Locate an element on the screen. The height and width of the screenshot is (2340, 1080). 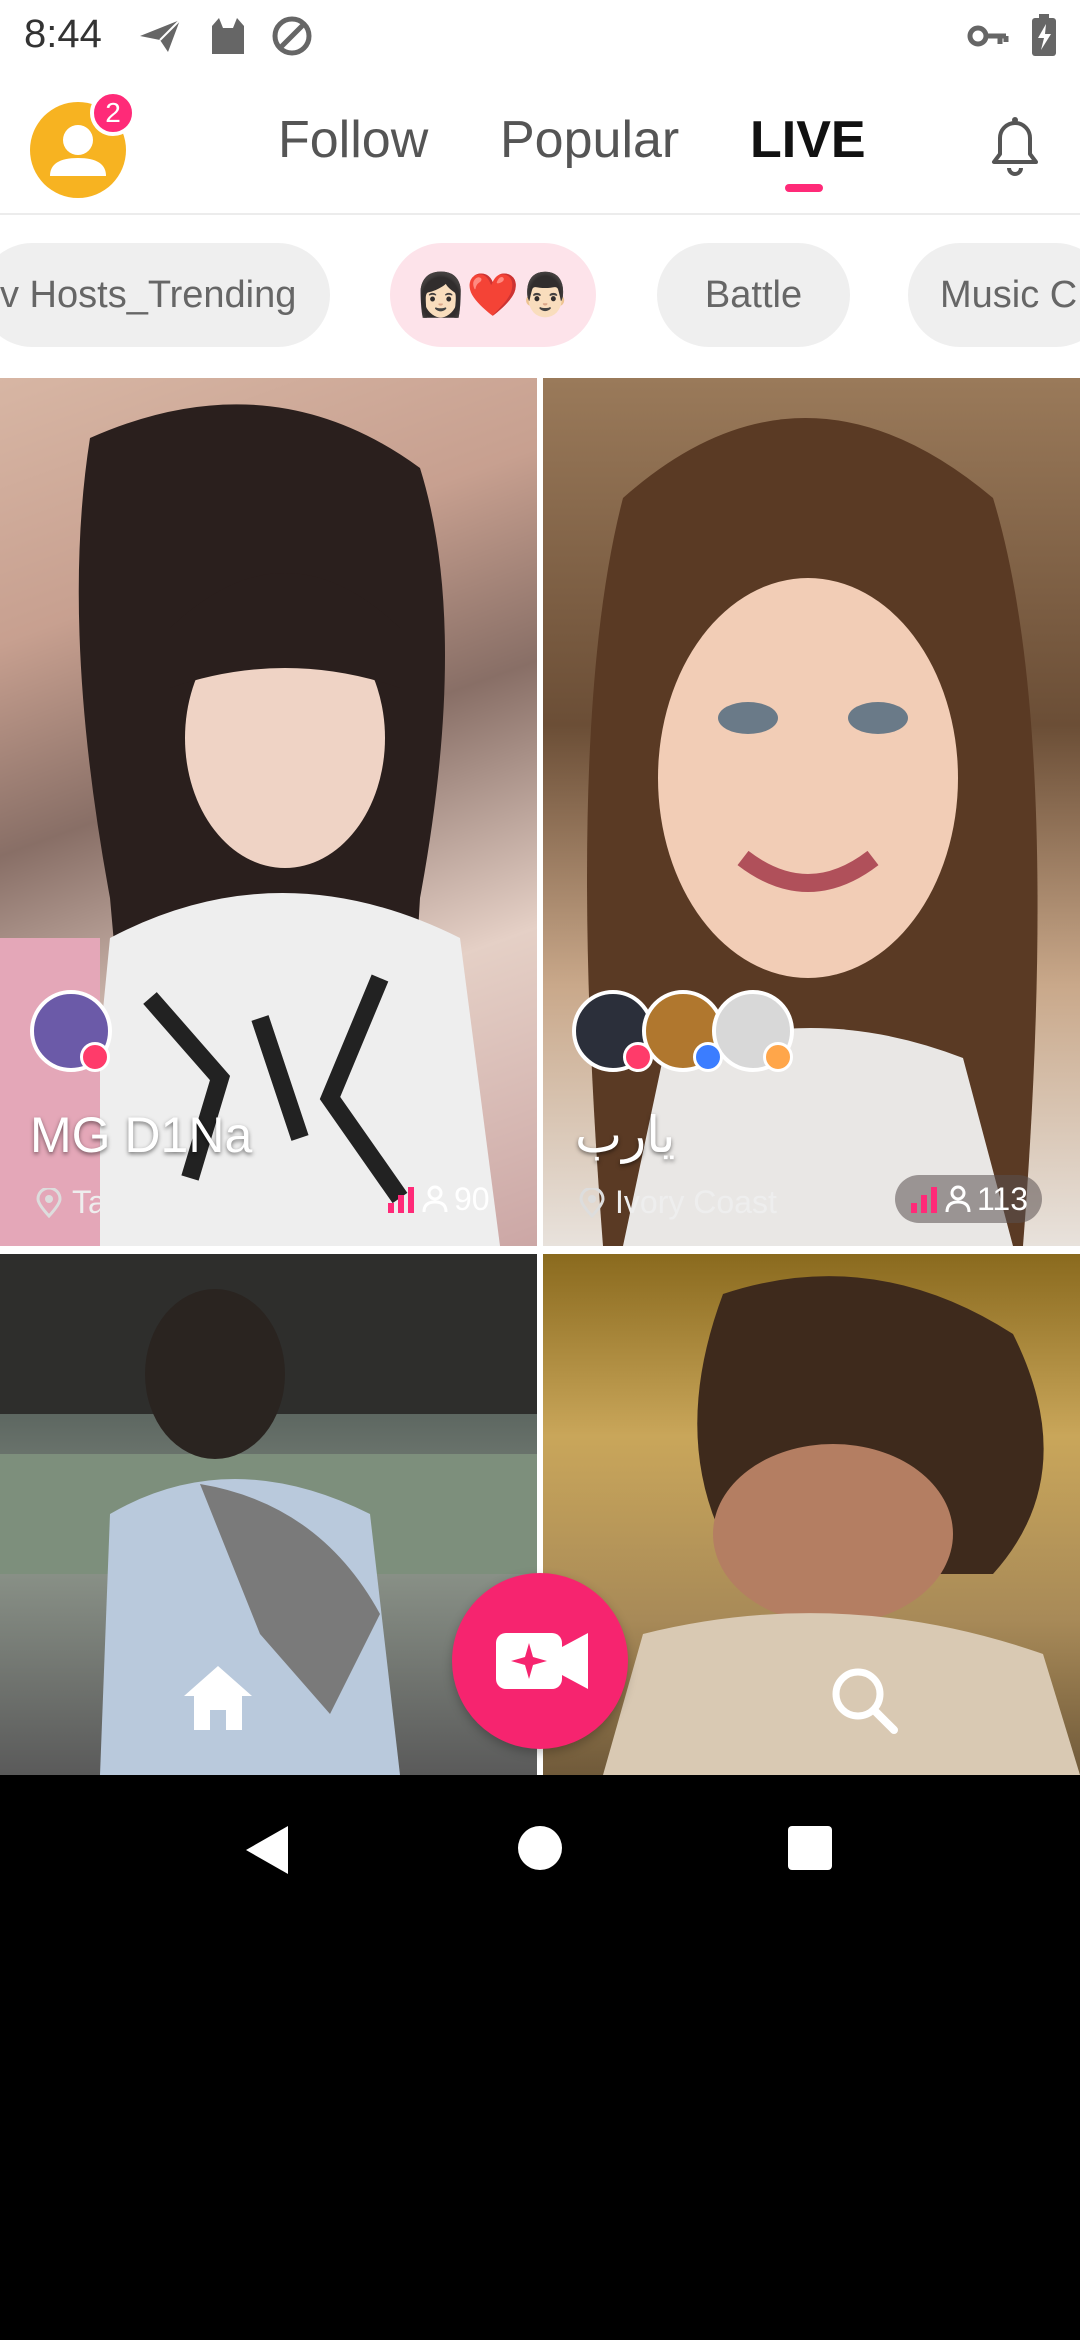
viewer-count-text: 90 is located at coordinates (472, 1198).